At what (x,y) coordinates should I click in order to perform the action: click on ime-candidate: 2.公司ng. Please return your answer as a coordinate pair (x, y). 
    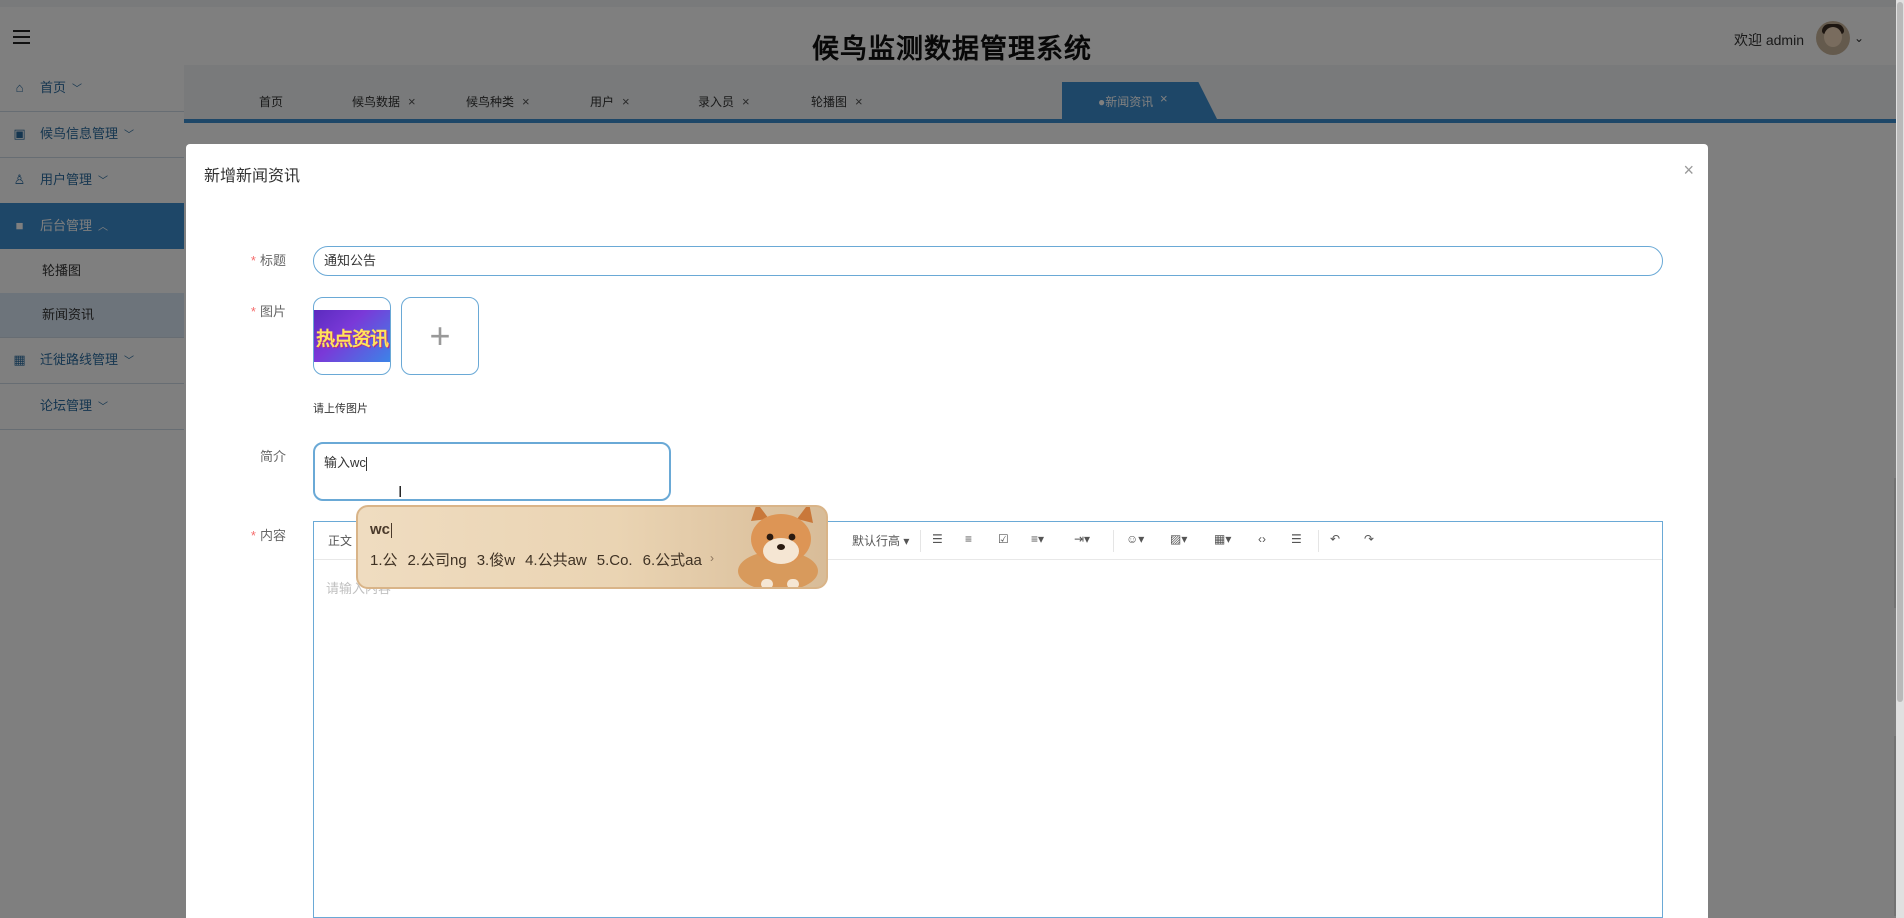
    Looking at the image, I should click on (437, 560).